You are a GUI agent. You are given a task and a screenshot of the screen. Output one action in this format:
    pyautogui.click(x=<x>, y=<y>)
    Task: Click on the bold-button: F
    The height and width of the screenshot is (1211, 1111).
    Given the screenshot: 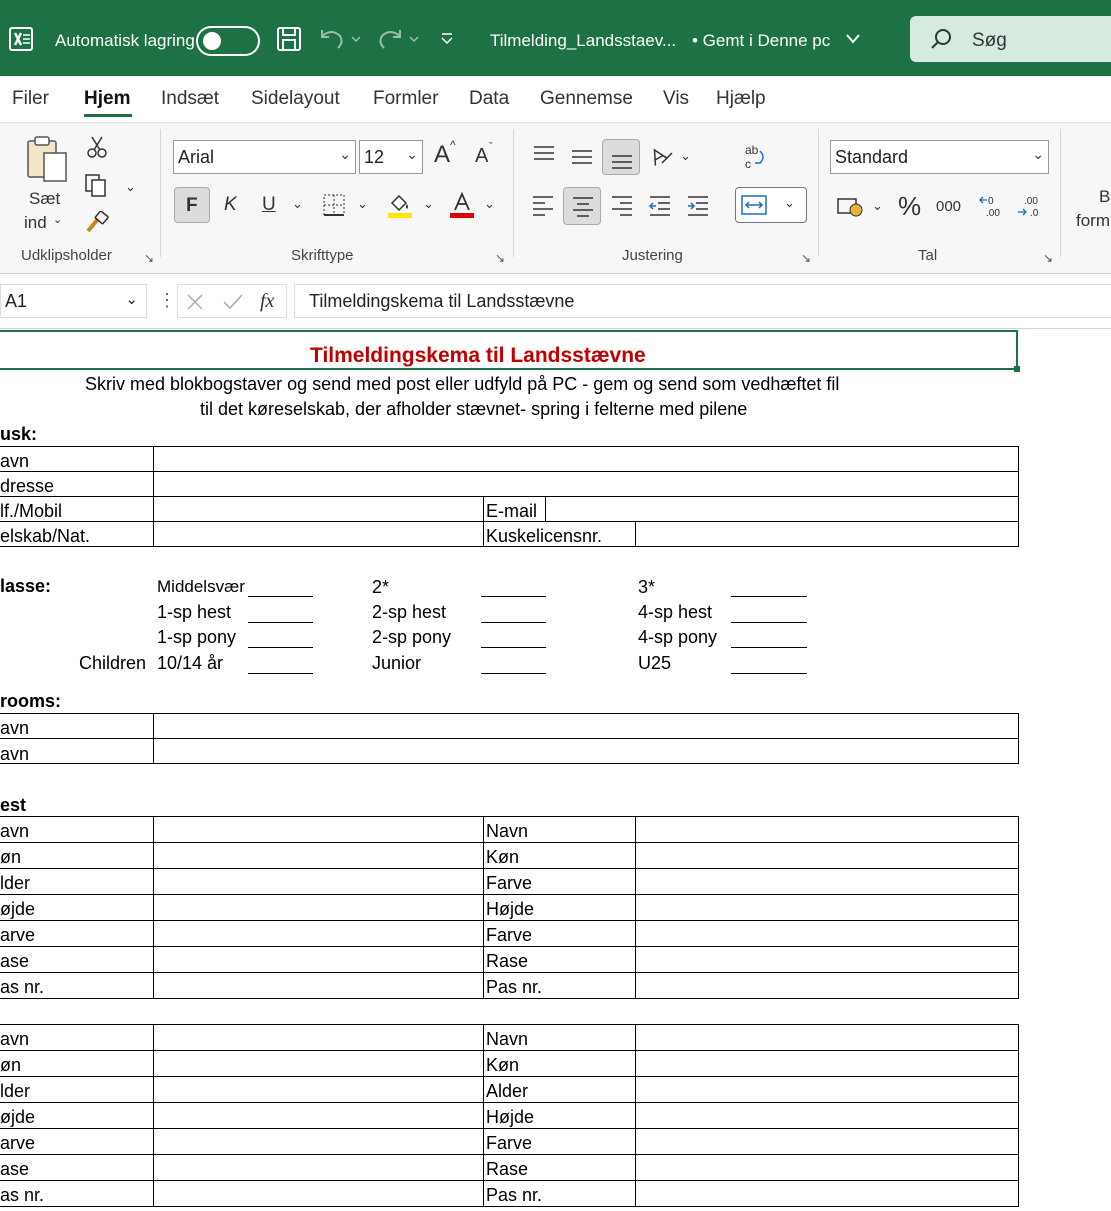 What is the action you would take?
    pyautogui.click(x=192, y=205)
    